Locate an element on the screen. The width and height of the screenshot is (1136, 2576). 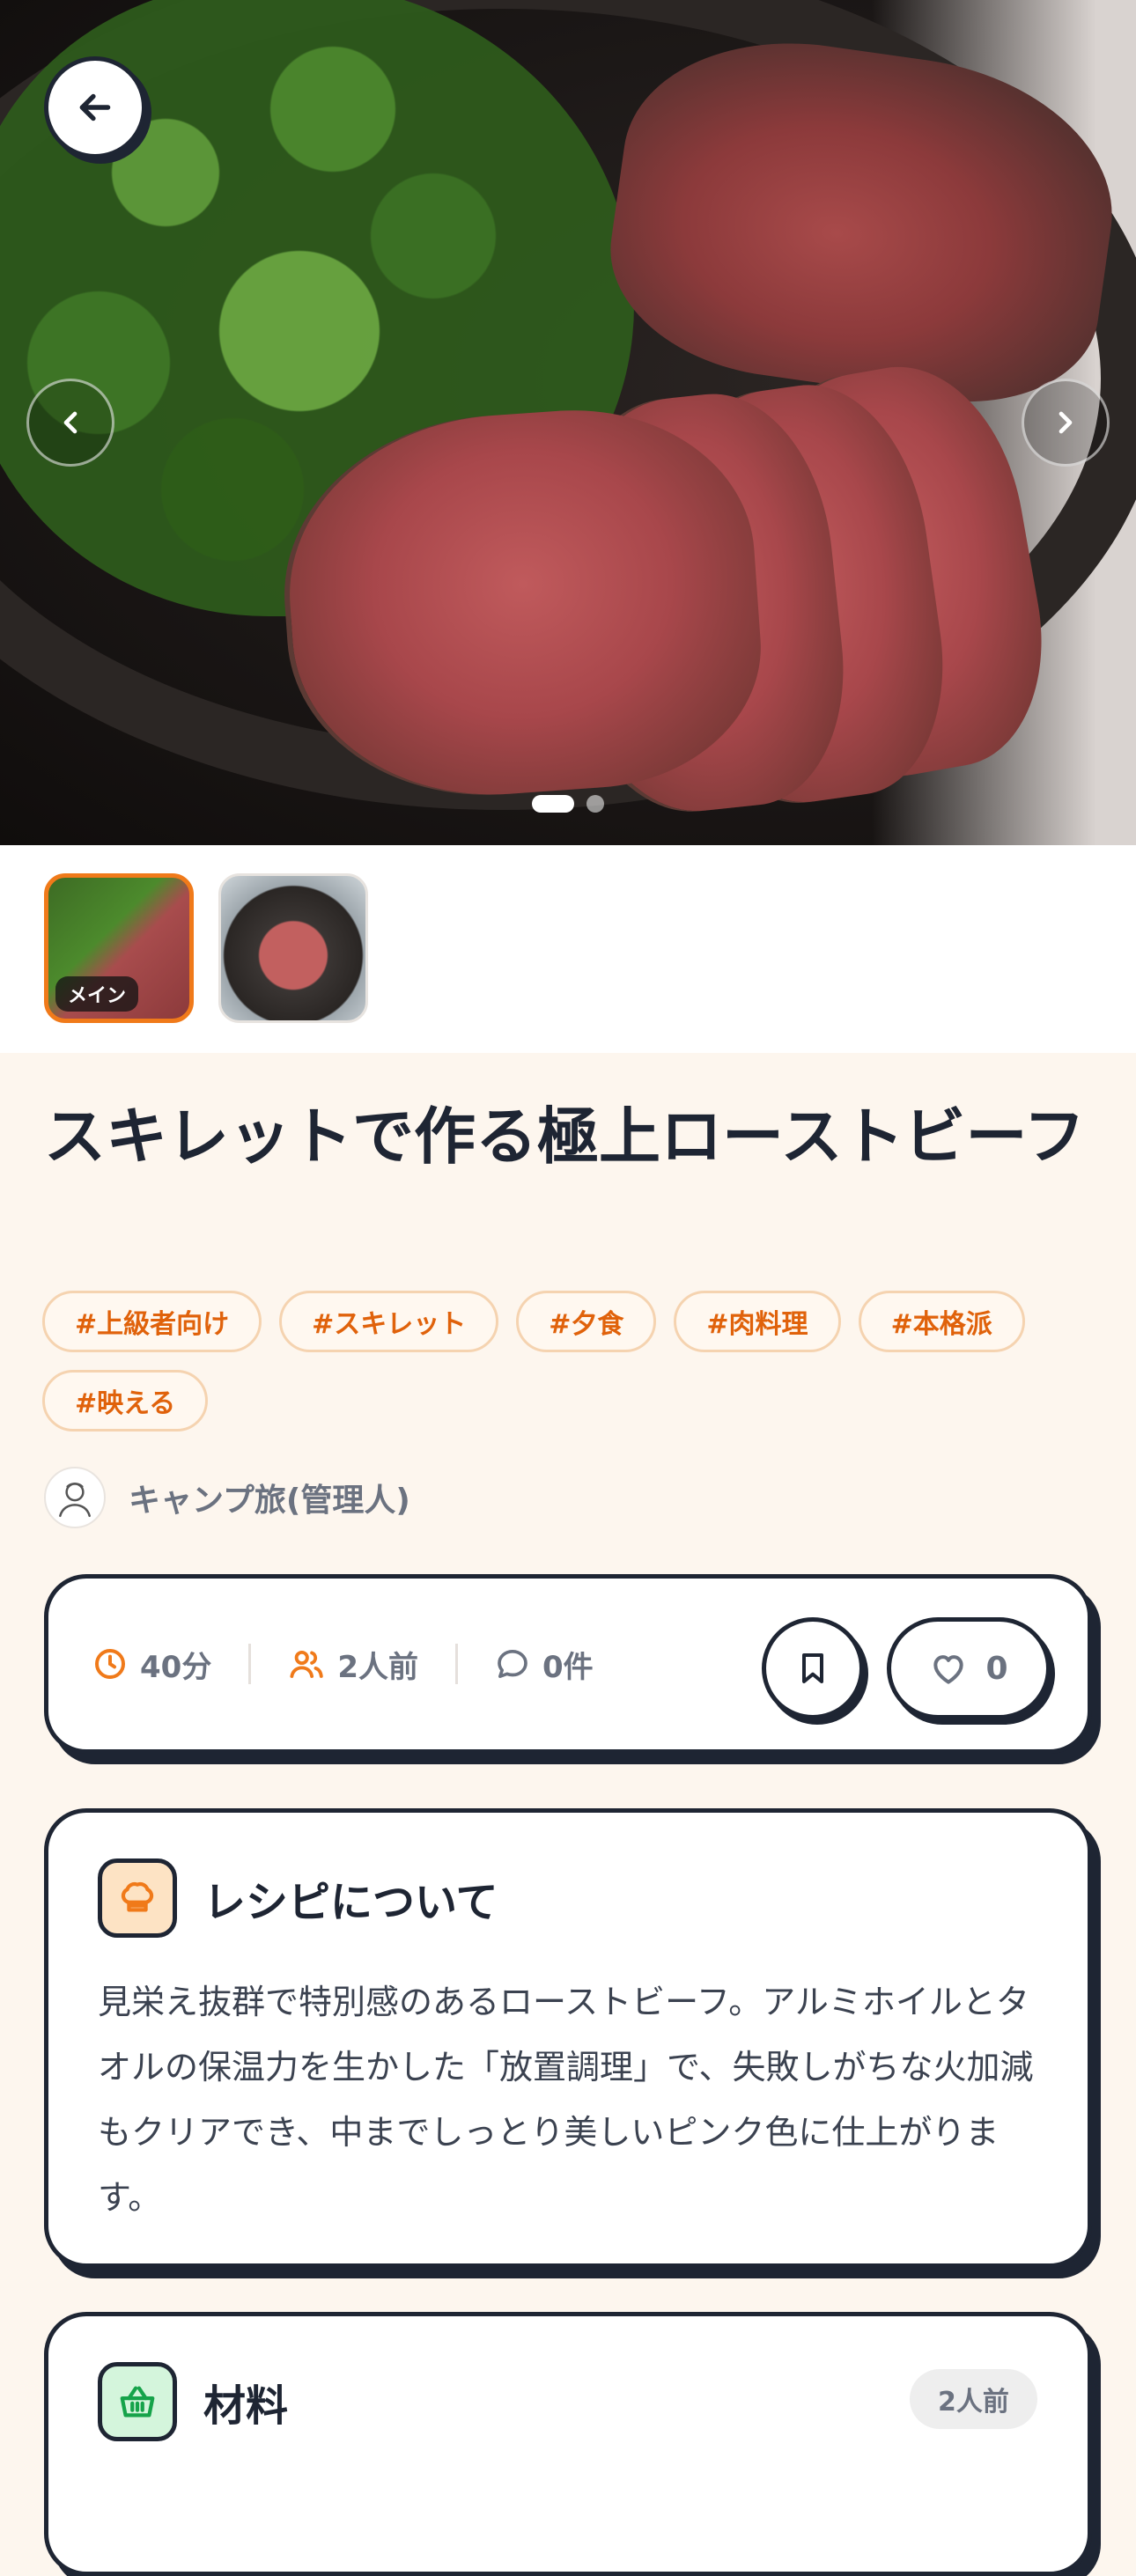
carousel-dot-active is located at coordinates (553, 804).